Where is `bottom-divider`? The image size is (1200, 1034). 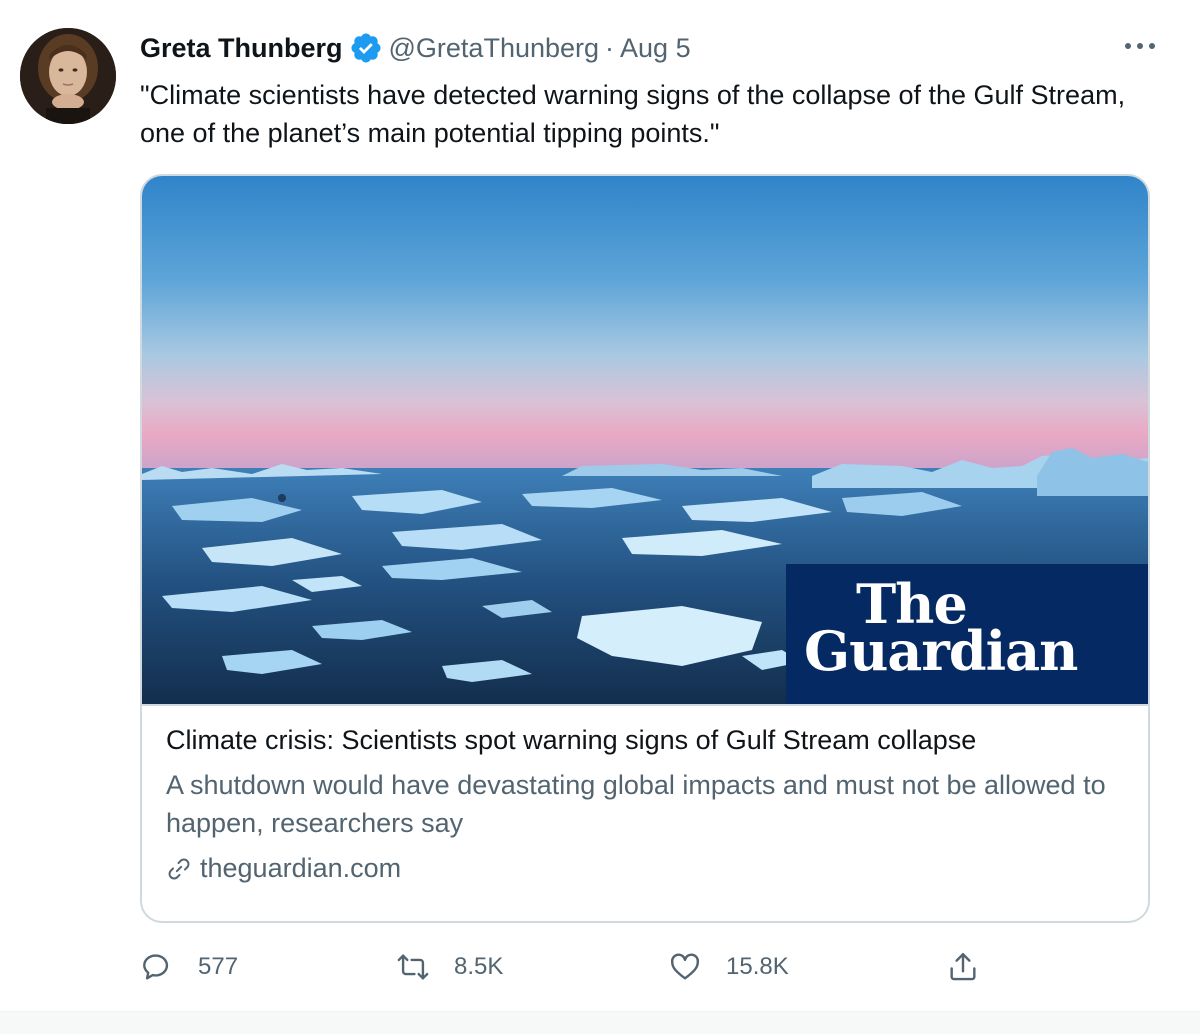 bottom-divider is located at coordinates (600, 1022).